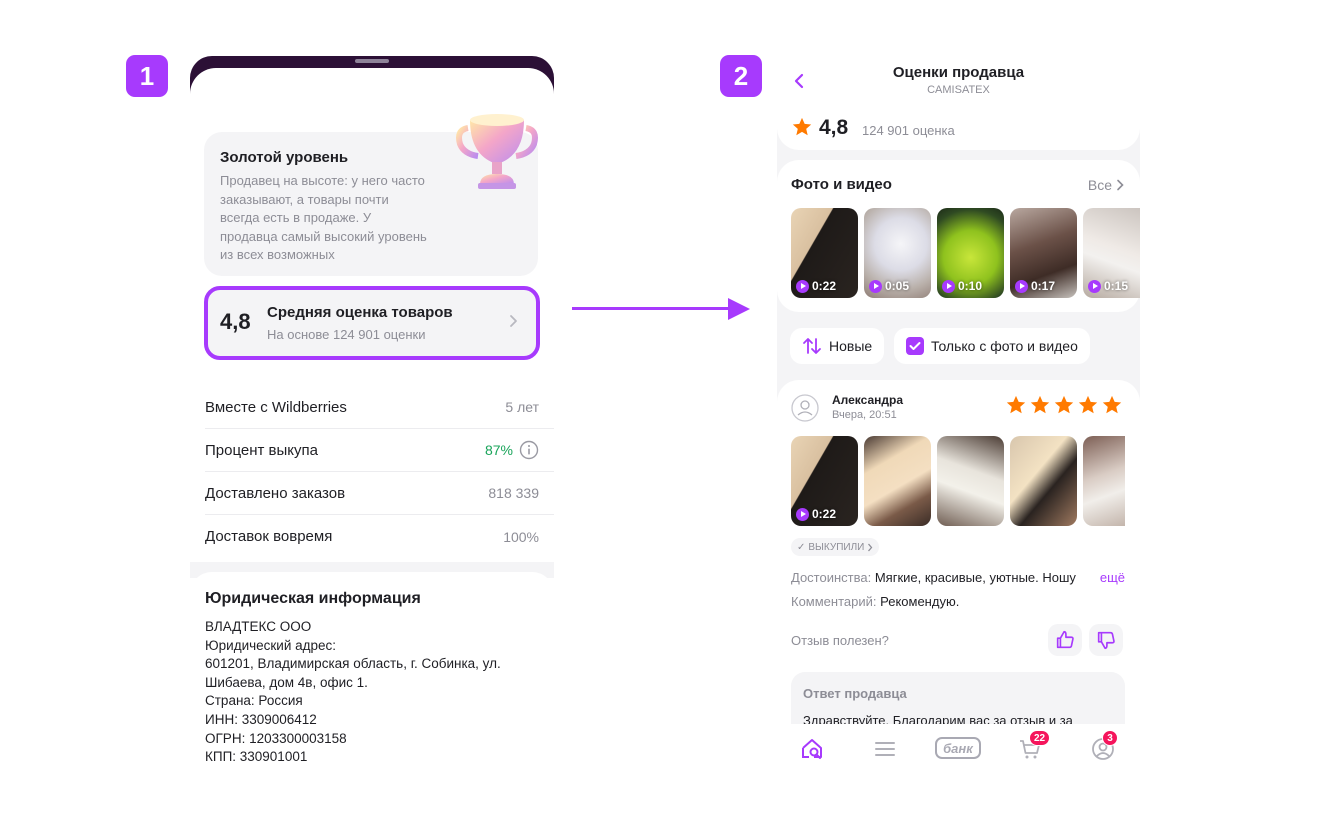 Image resolution: width=1344 pixels, height=814 pixels. What do you see at coordinates (261, 719) in the screenshot?
I see `legal-line: ИНН: 3309006412` at bounding box center [261, 719].